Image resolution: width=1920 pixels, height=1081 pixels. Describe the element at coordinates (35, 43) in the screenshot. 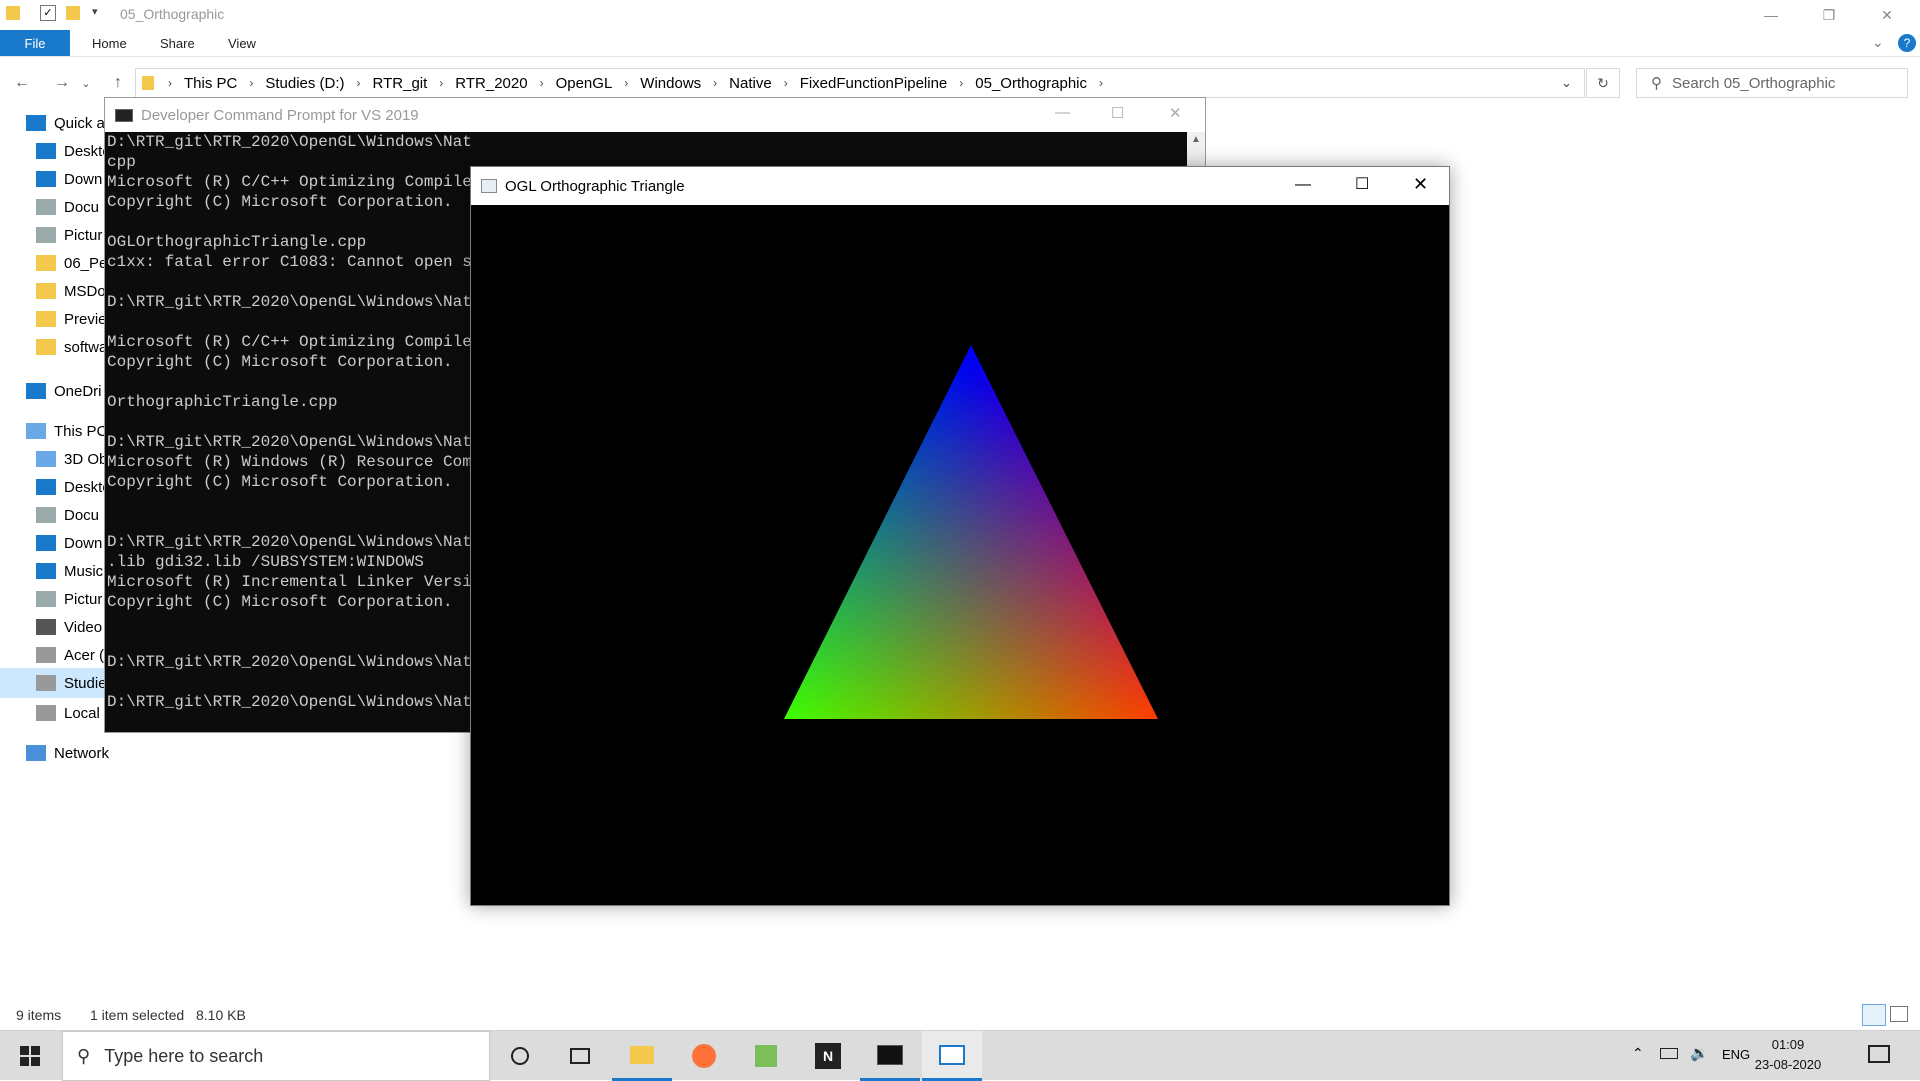

I see `tab-file: File` at that location.